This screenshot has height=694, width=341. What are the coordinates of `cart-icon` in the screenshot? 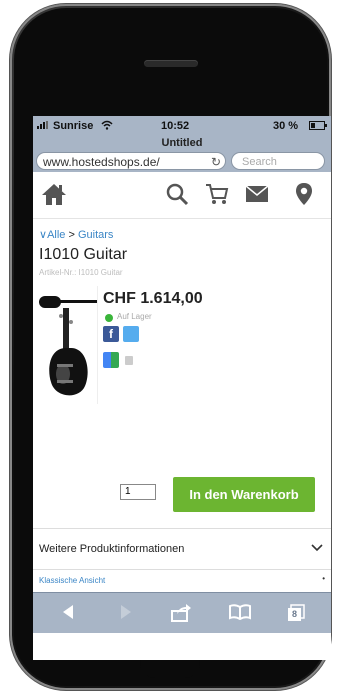 It's located at (217, 196).